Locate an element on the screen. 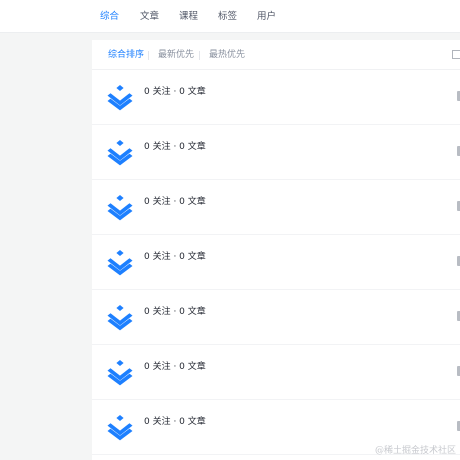 The width and height of the screenshot is (460, 460). watermark: @稀土掘金技术社区 is located at coordinates (415, 451).